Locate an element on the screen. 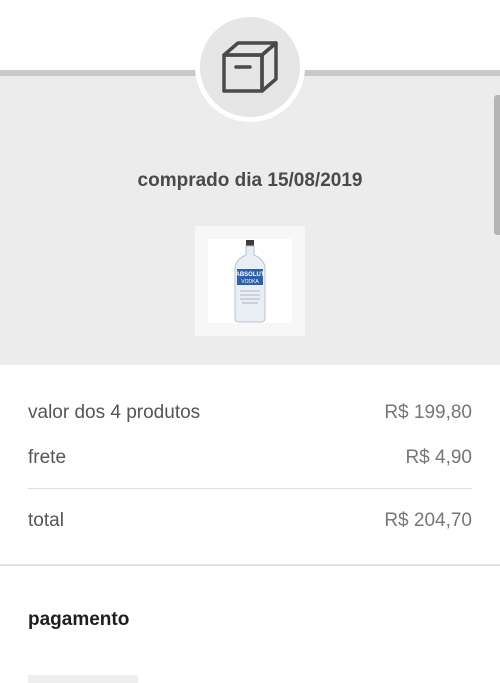 This screenshot has width=500, height=683. grand-total-row: total R$ 204,70 is located at coordinates (250, 521).